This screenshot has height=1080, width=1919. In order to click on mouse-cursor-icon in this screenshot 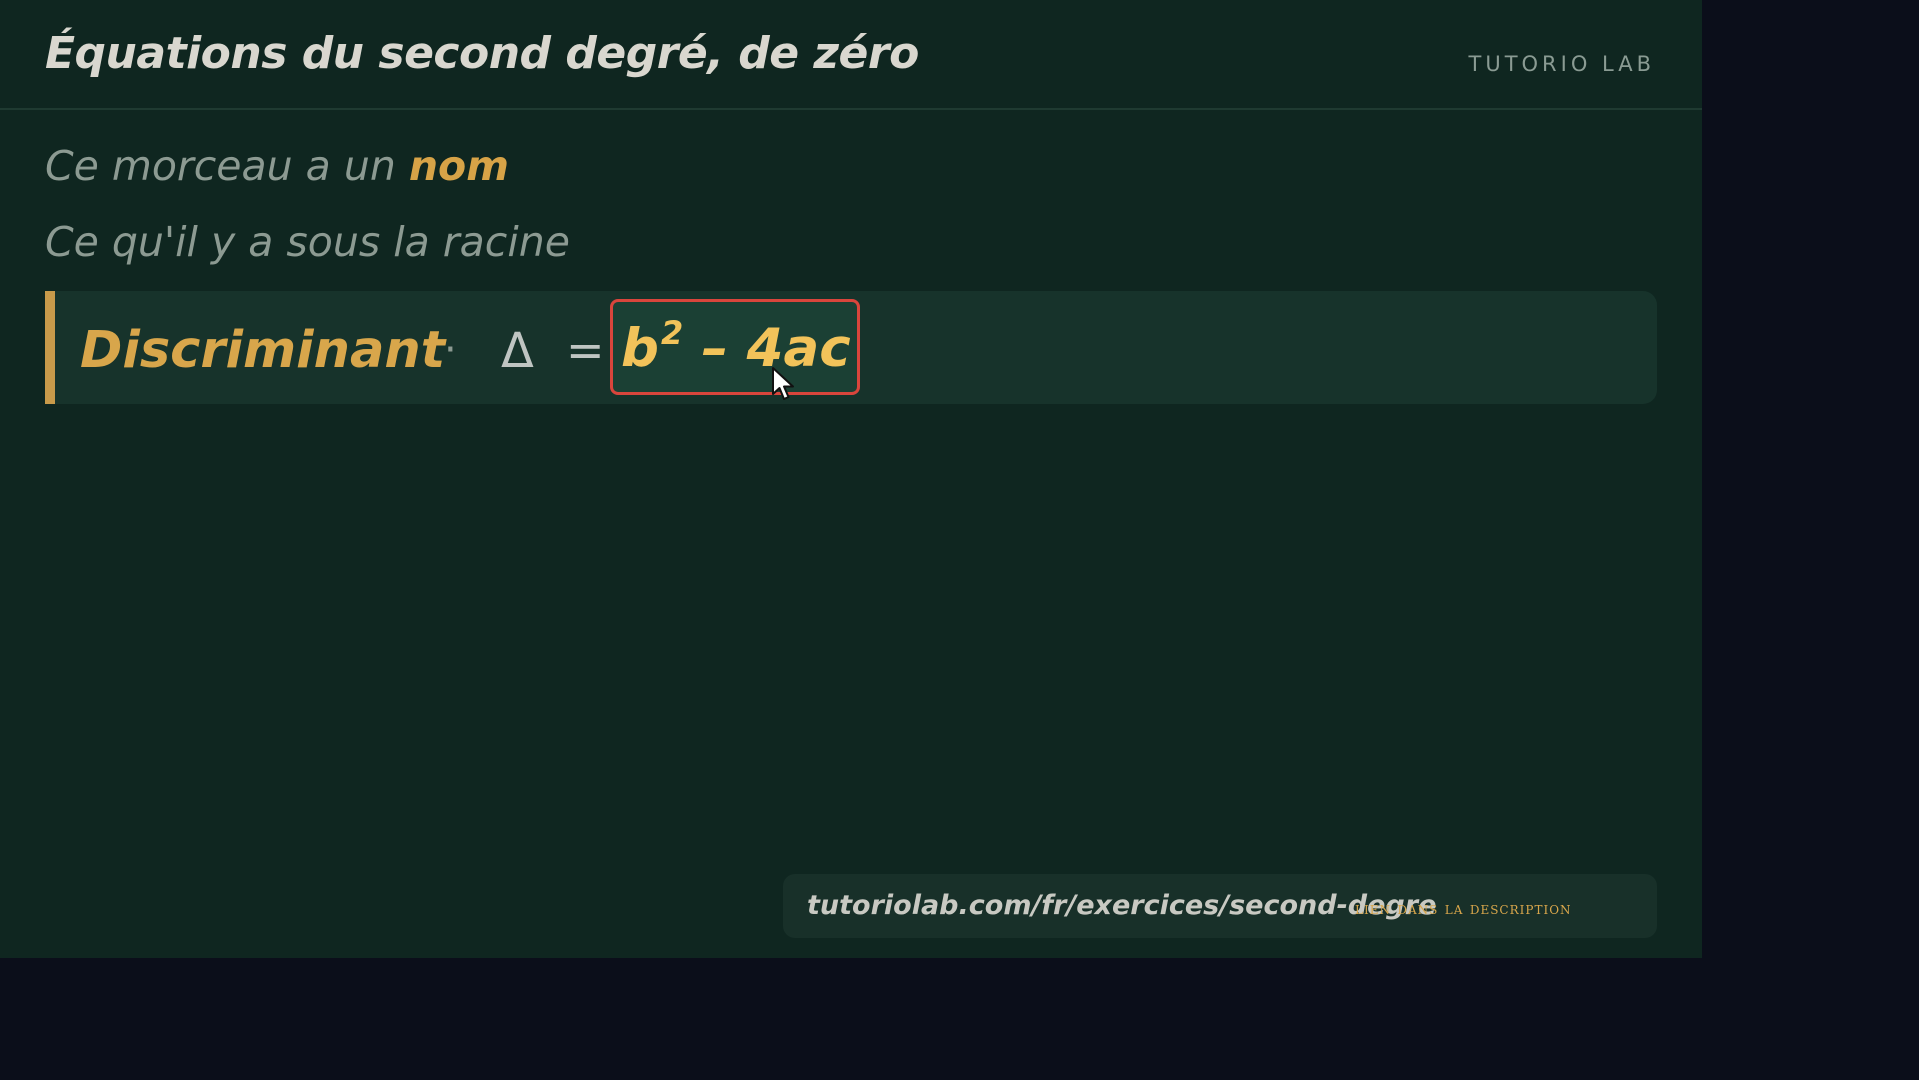, I will do `click(783, 383)`.